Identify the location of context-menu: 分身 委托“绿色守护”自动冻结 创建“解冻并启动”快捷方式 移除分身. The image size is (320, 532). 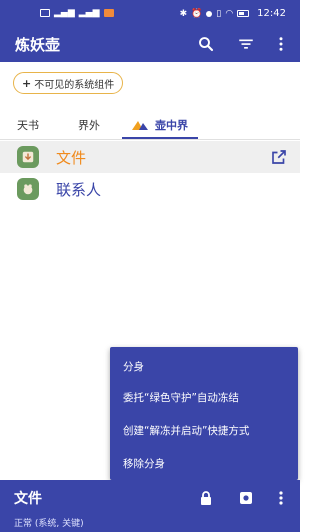
(204, 413).